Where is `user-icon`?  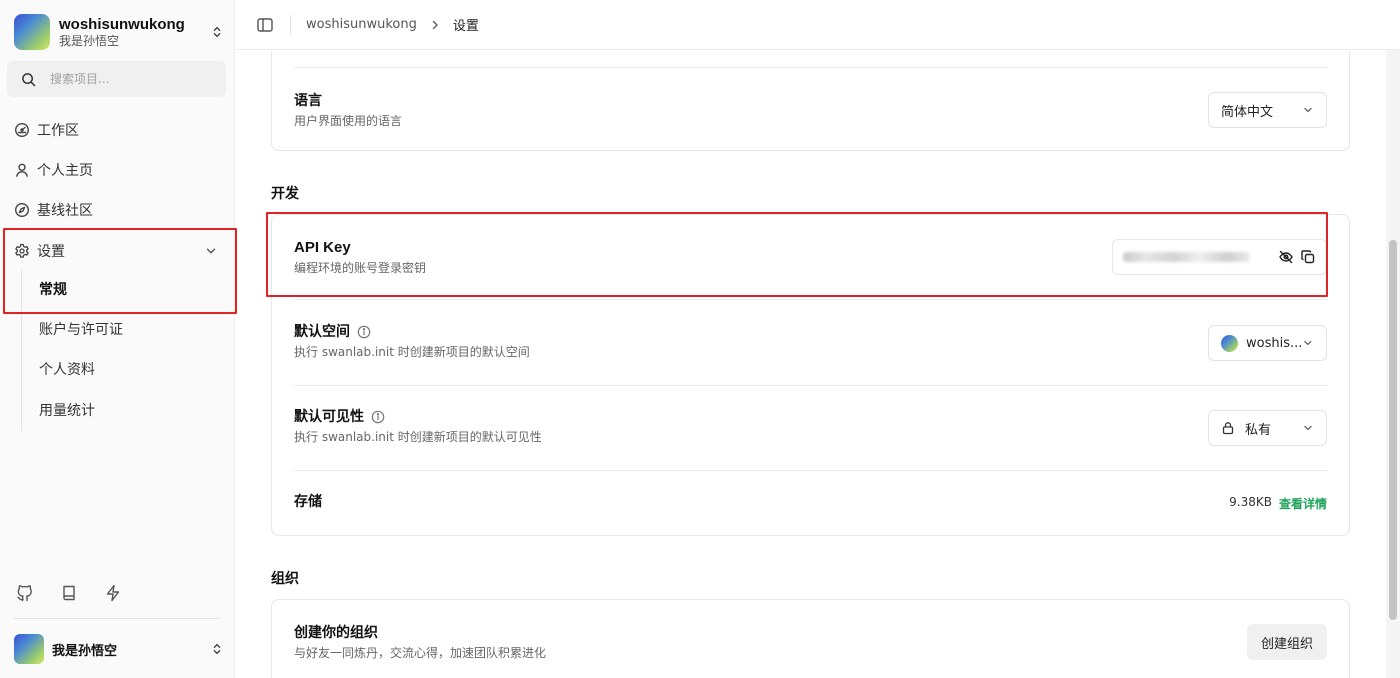 user-icon is located at coordinates (22, 170).